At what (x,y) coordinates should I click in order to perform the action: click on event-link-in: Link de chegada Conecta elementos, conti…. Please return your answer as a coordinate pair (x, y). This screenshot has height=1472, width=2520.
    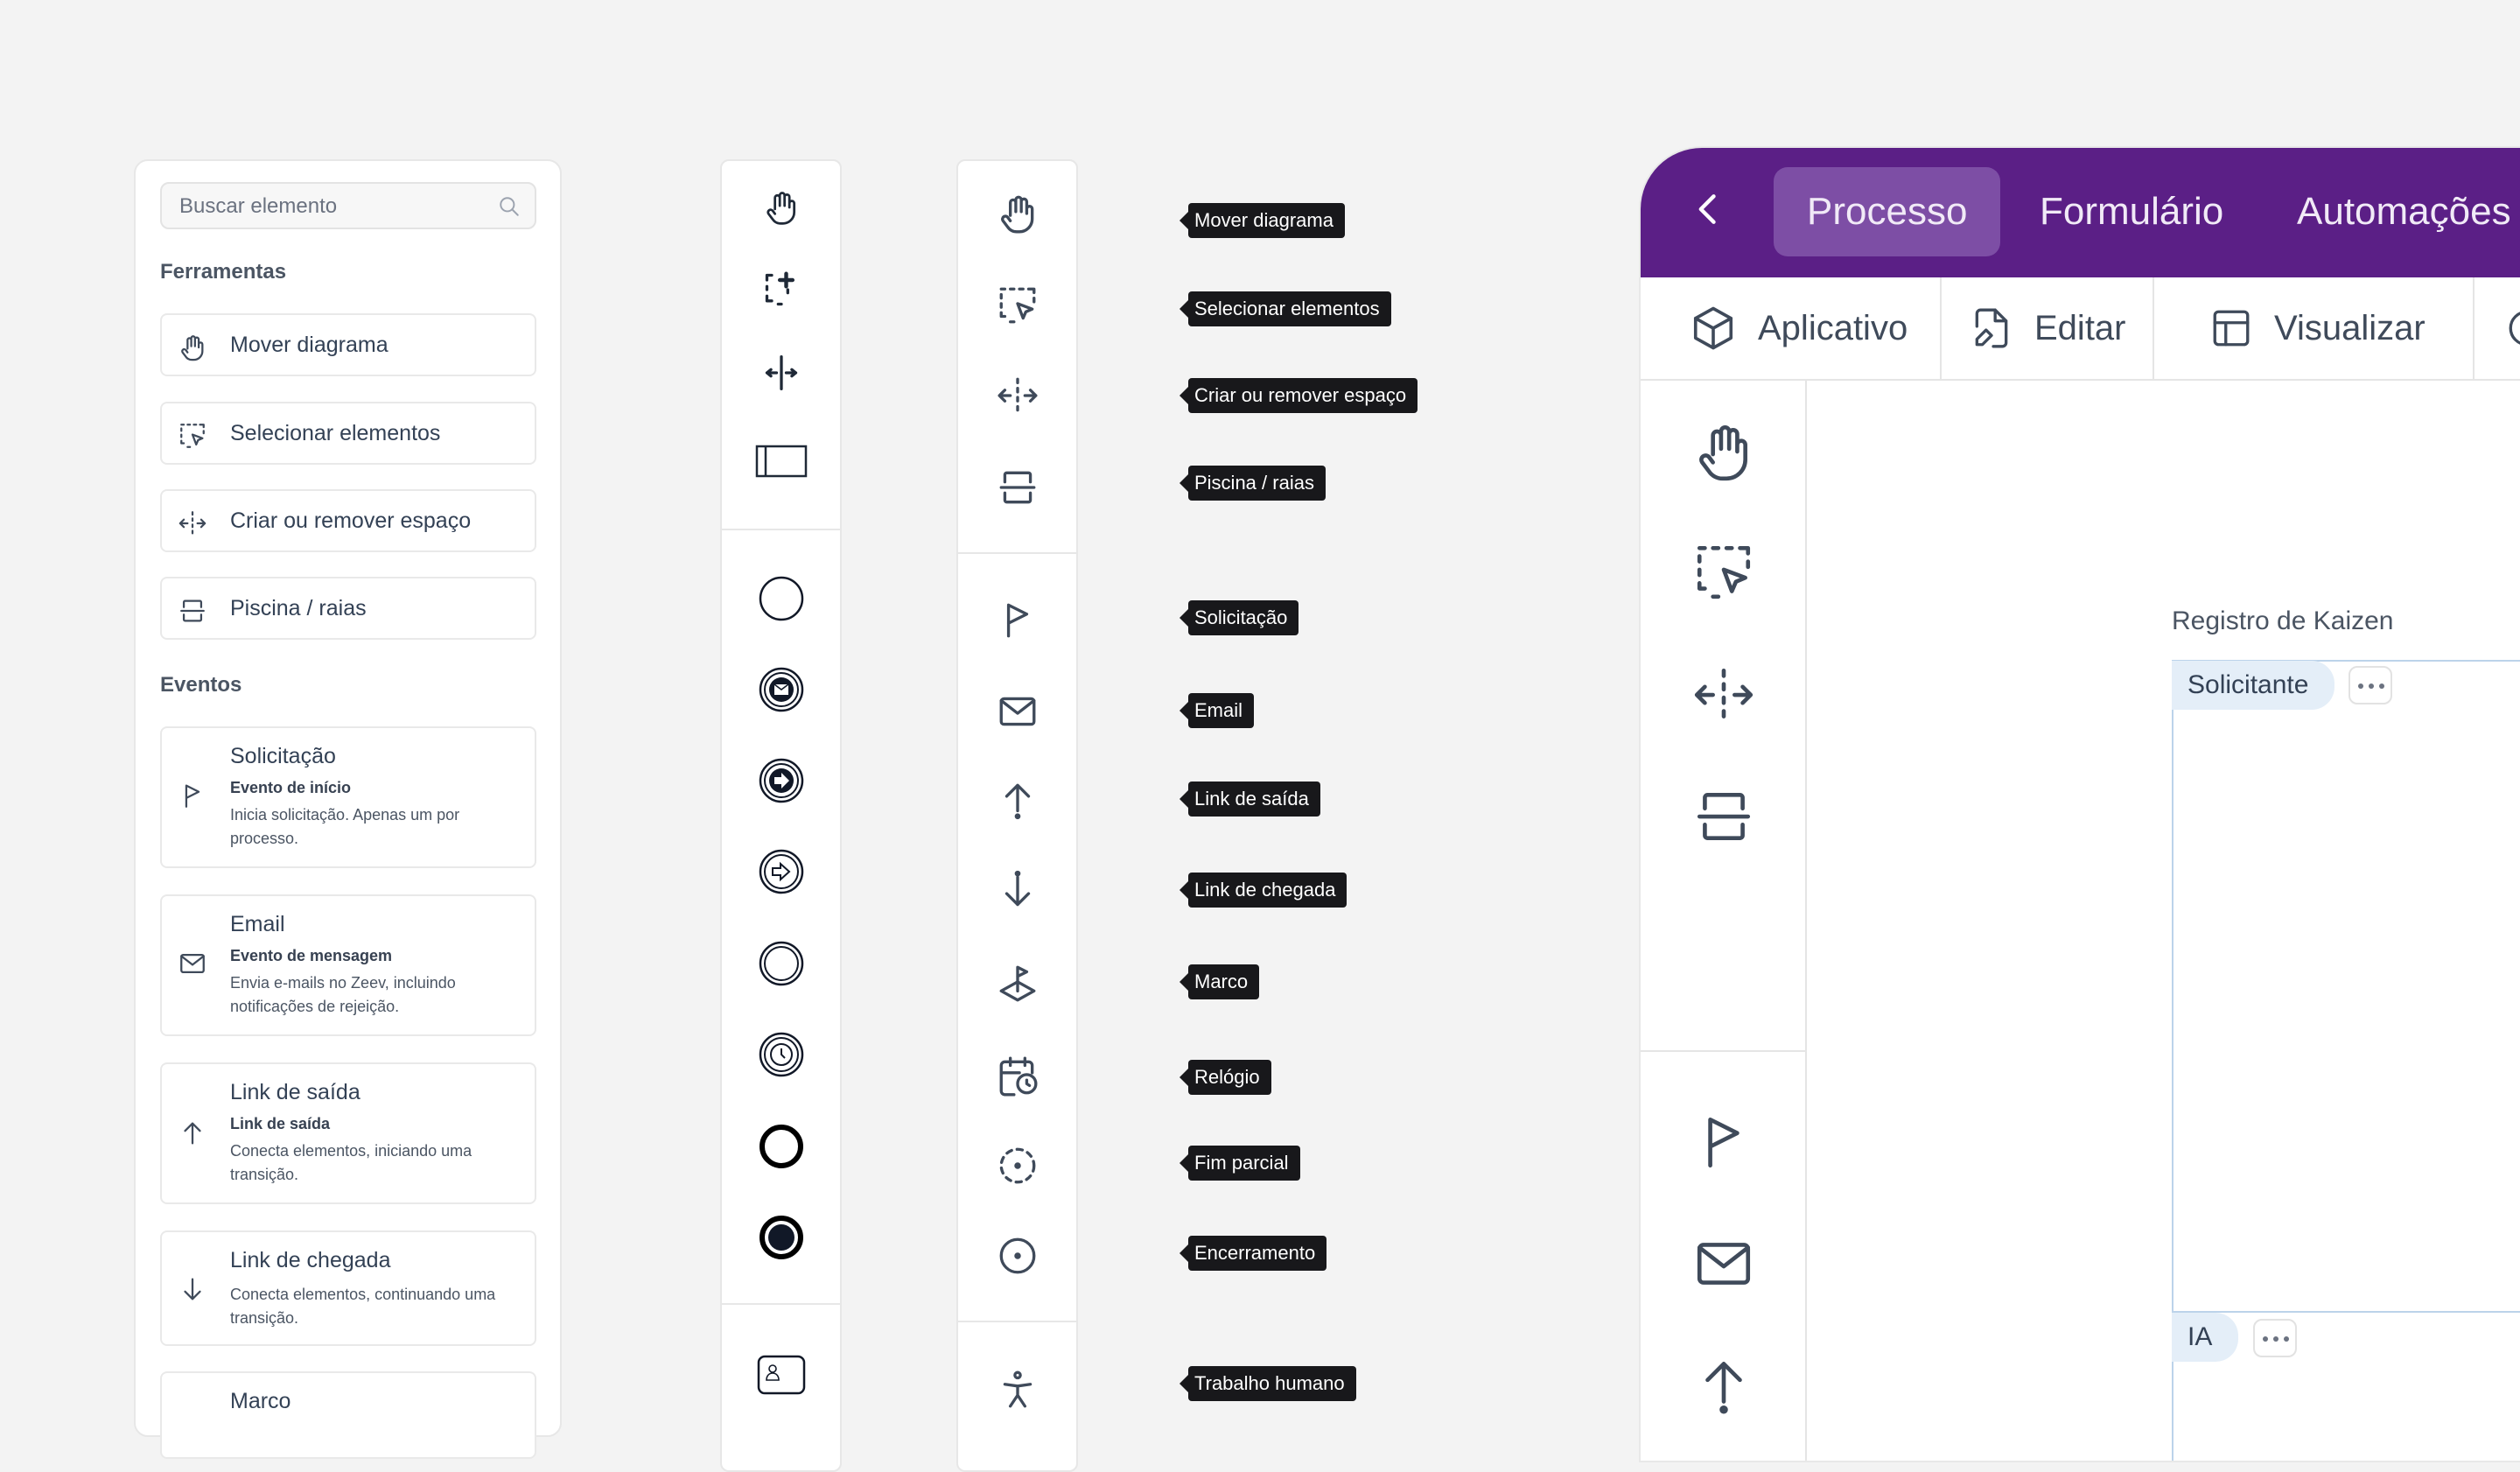
    Looking at the image, I should click on (348, 1288).